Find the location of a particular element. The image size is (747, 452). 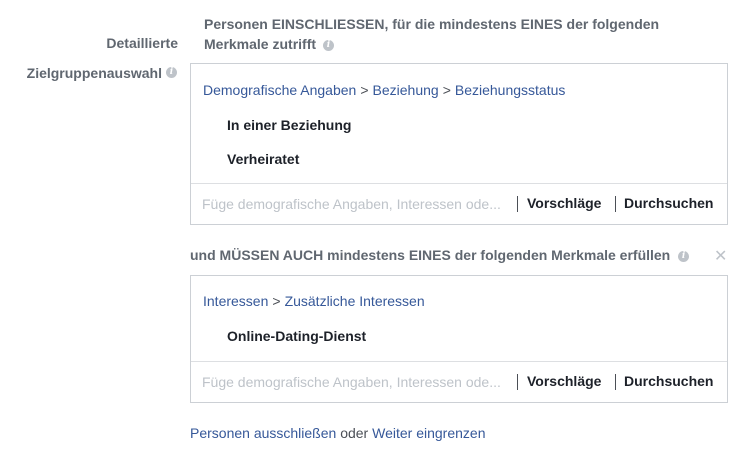

narrow-breadcrumb: Interessen > Zusätzliche Interessen is located at coordinates (314, 301).